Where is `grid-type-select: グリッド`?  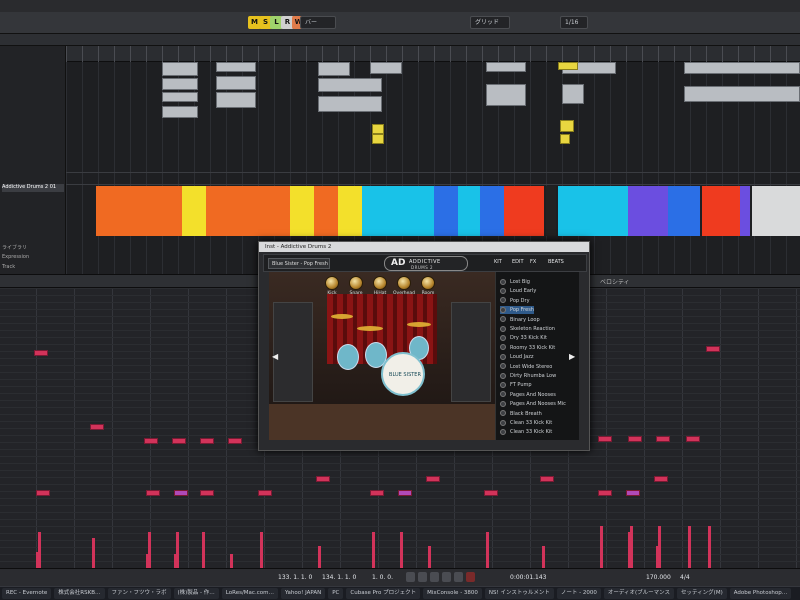
grid-type-select: グリッド is located at coordinates (490, 22).